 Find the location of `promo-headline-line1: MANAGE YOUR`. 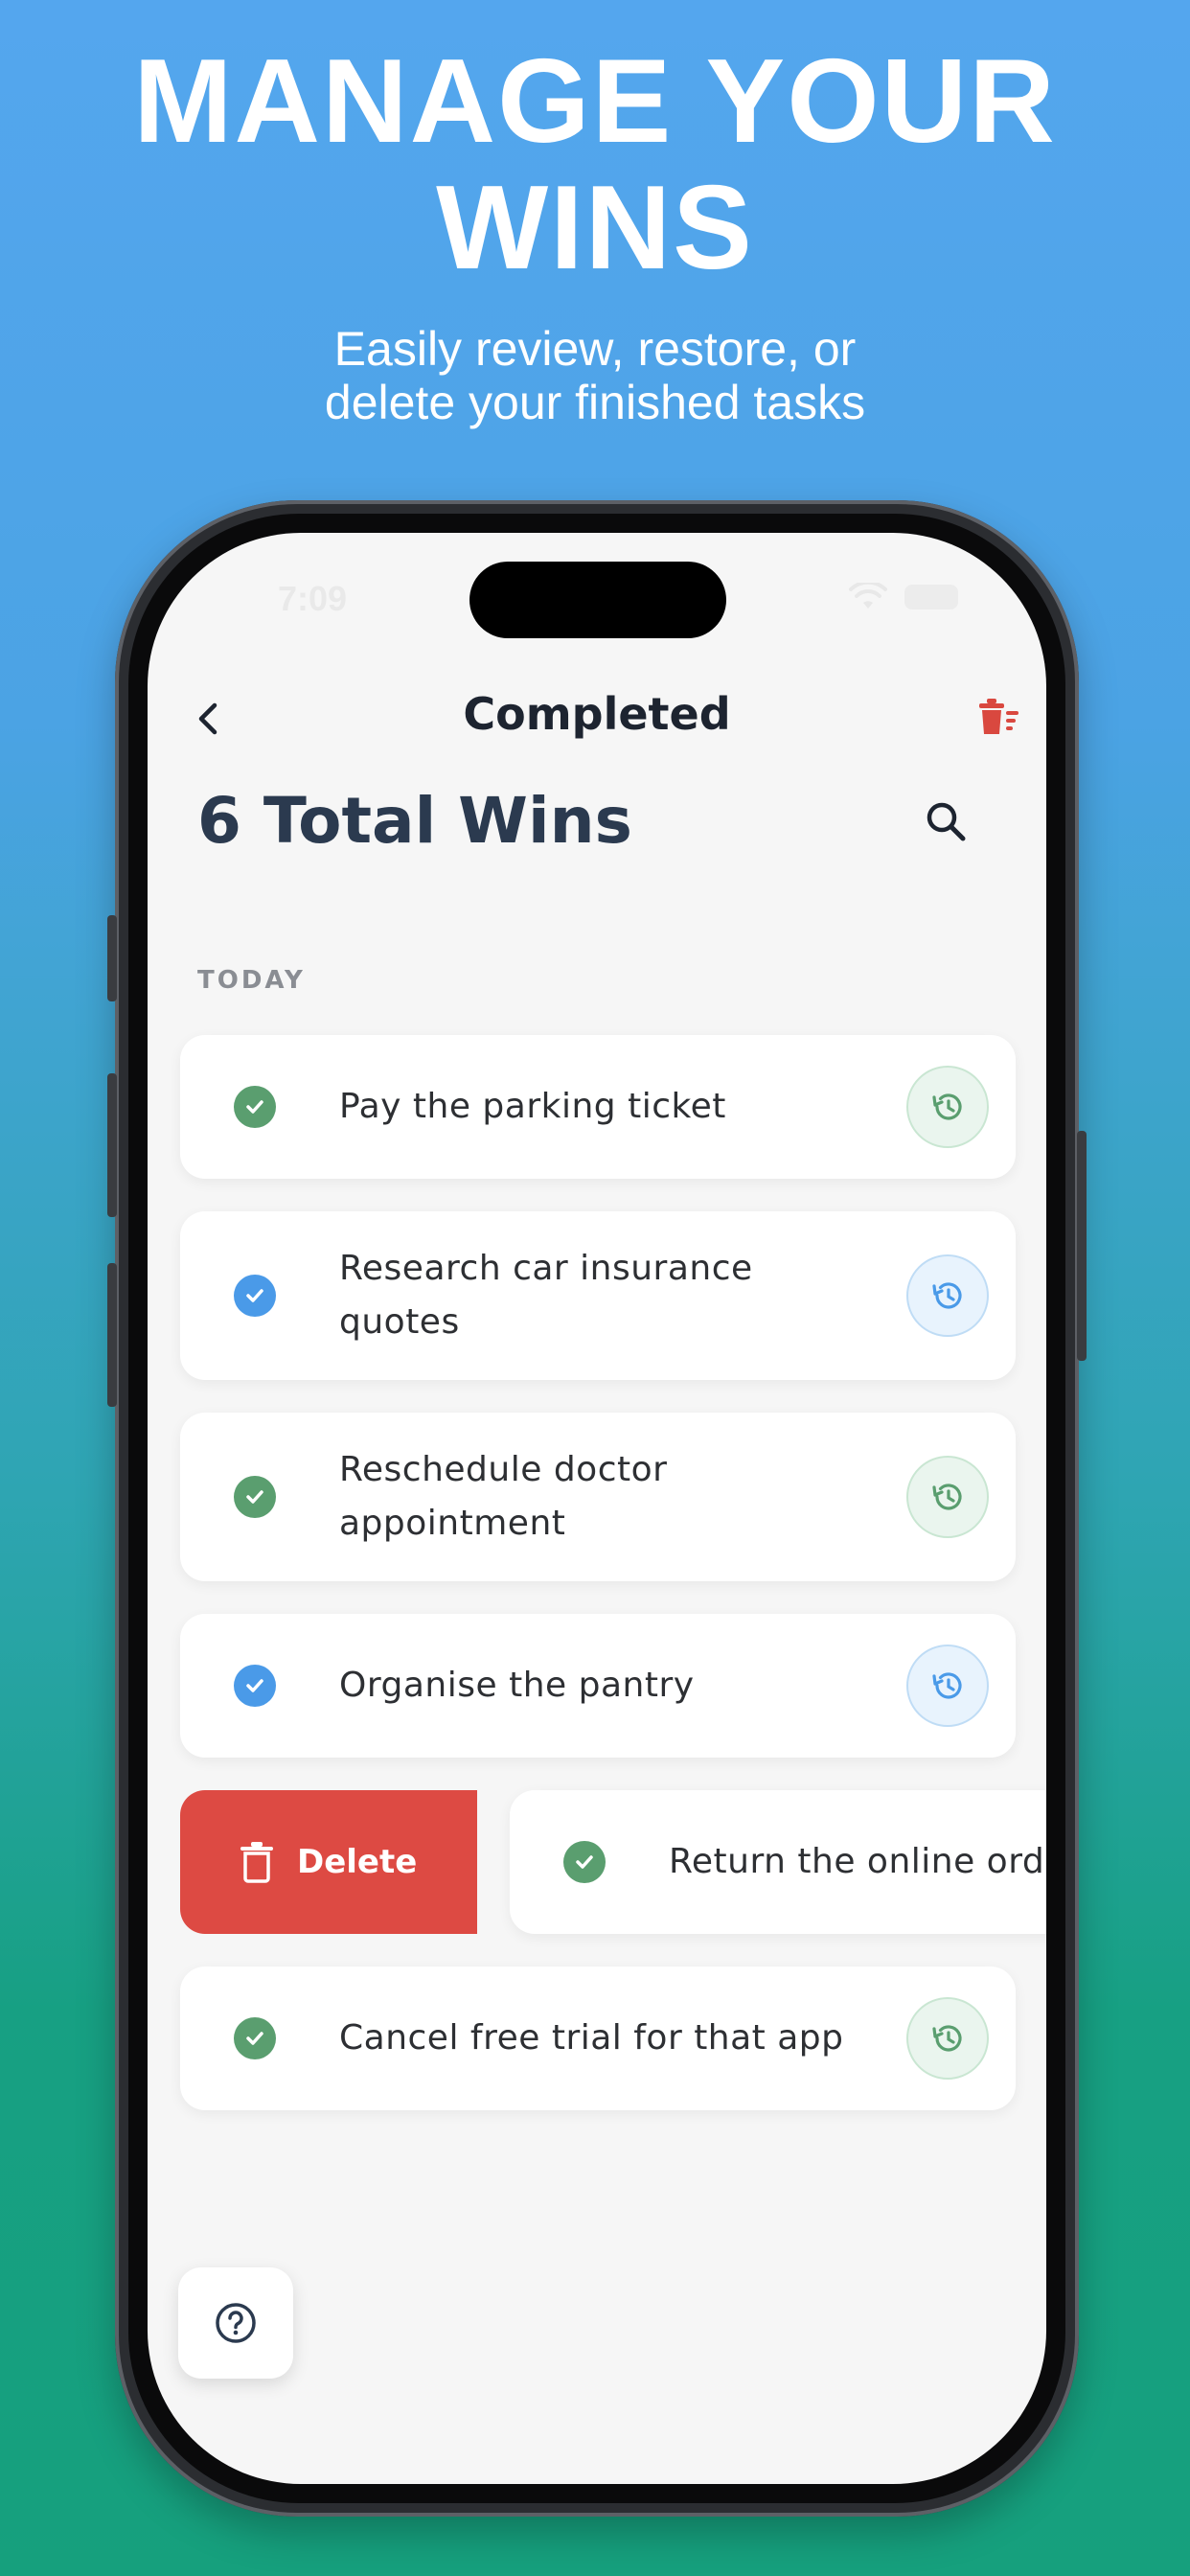

promo-headline-line1: MANAGE YOUR is located at coordinates (595, 101).